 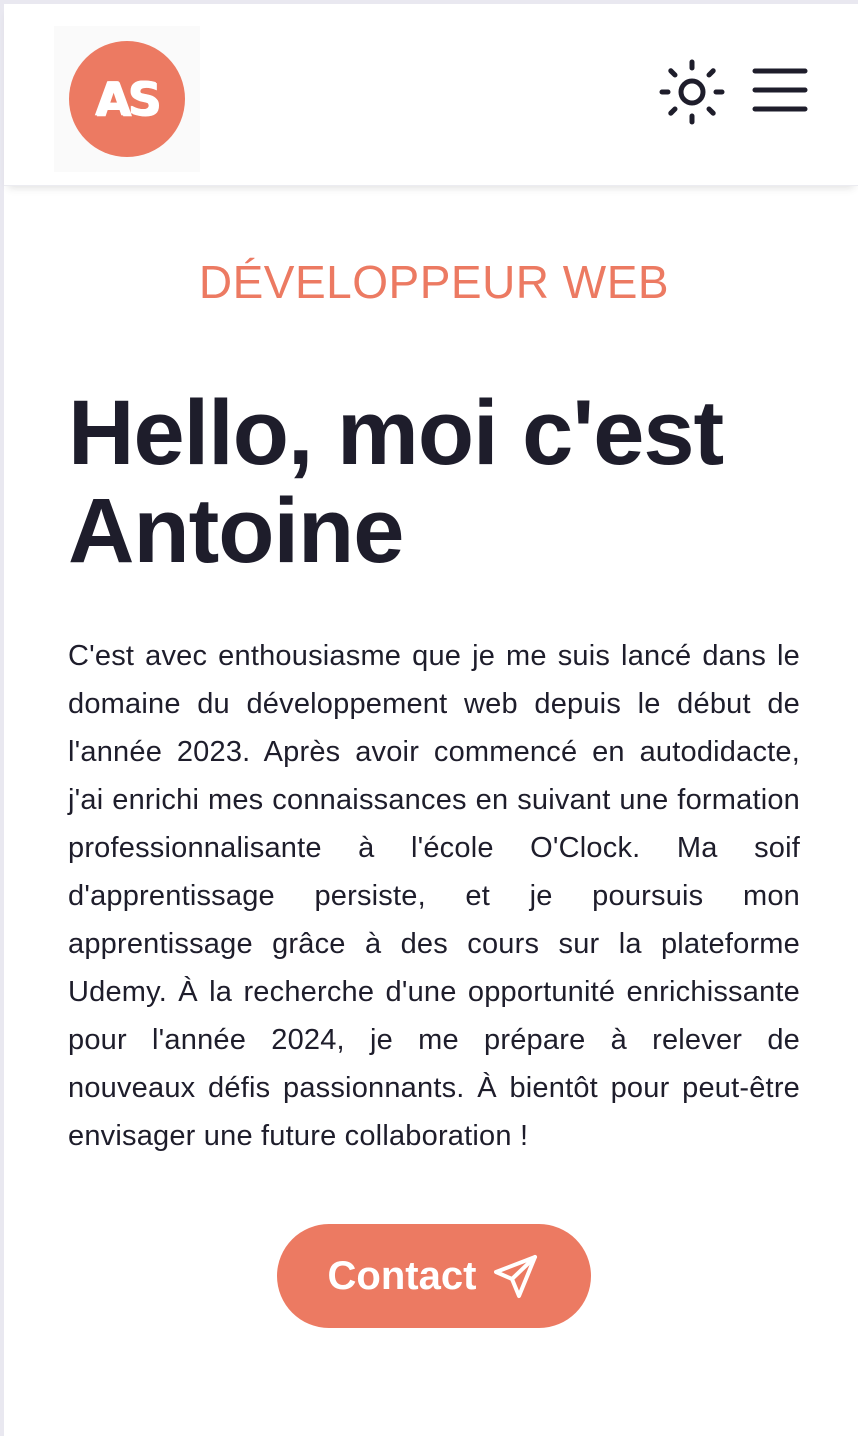 I want to click on logo-text: AS, so click(x=128, y=99).